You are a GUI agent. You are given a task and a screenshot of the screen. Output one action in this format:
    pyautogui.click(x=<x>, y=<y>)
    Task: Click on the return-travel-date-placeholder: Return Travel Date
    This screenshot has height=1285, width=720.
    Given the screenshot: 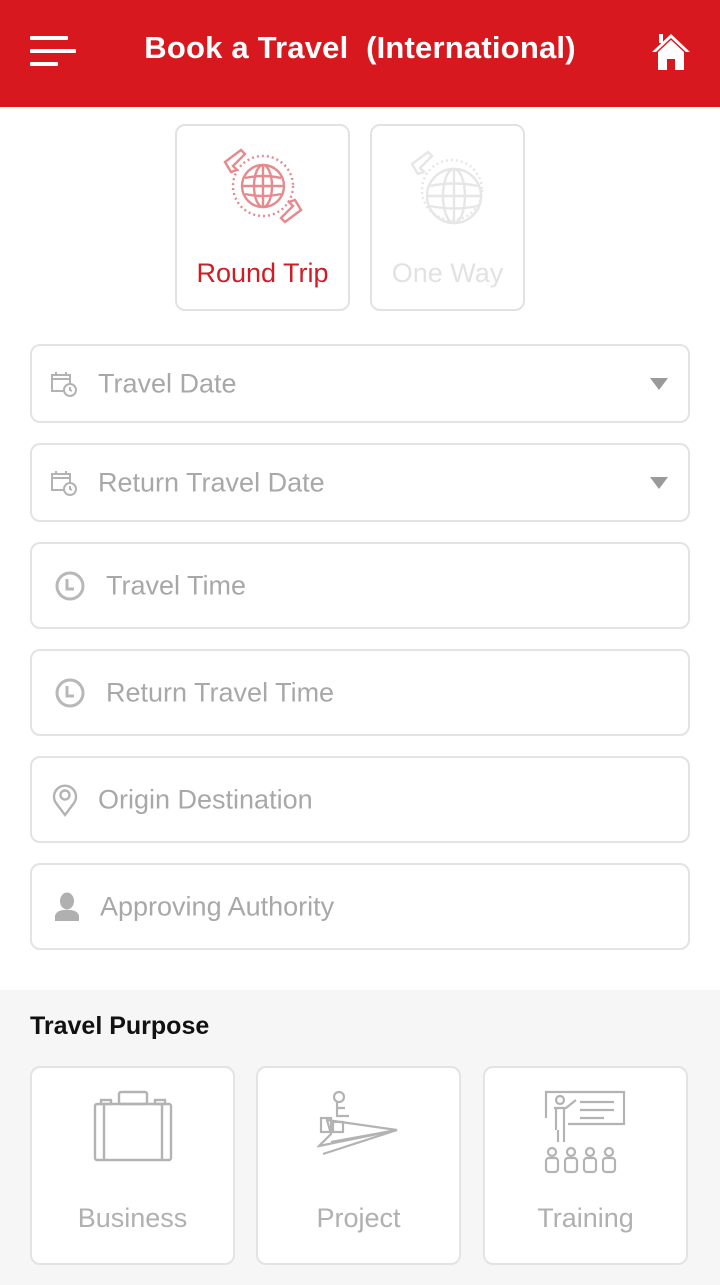 What is the action you would take?
    pyautogui.click(x=211, y=482)
    